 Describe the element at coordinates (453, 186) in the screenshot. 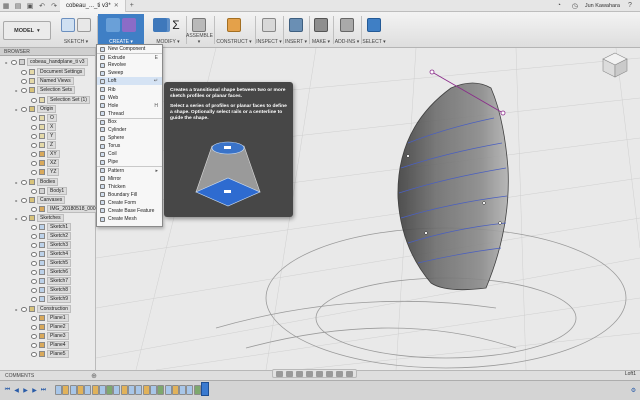

I see `loft-body` at that location.